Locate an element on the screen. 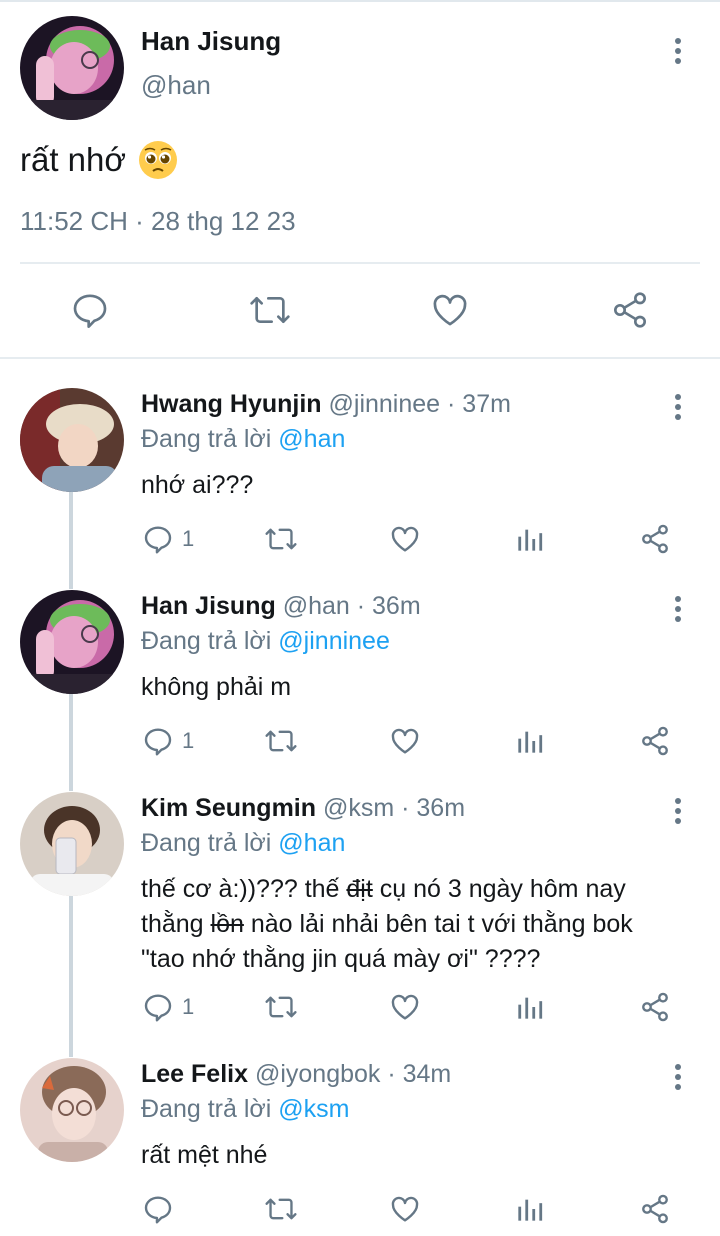 The width and height of the screenshot is (720, 1236). author-handle: @han is located at coordinates (176, 85).